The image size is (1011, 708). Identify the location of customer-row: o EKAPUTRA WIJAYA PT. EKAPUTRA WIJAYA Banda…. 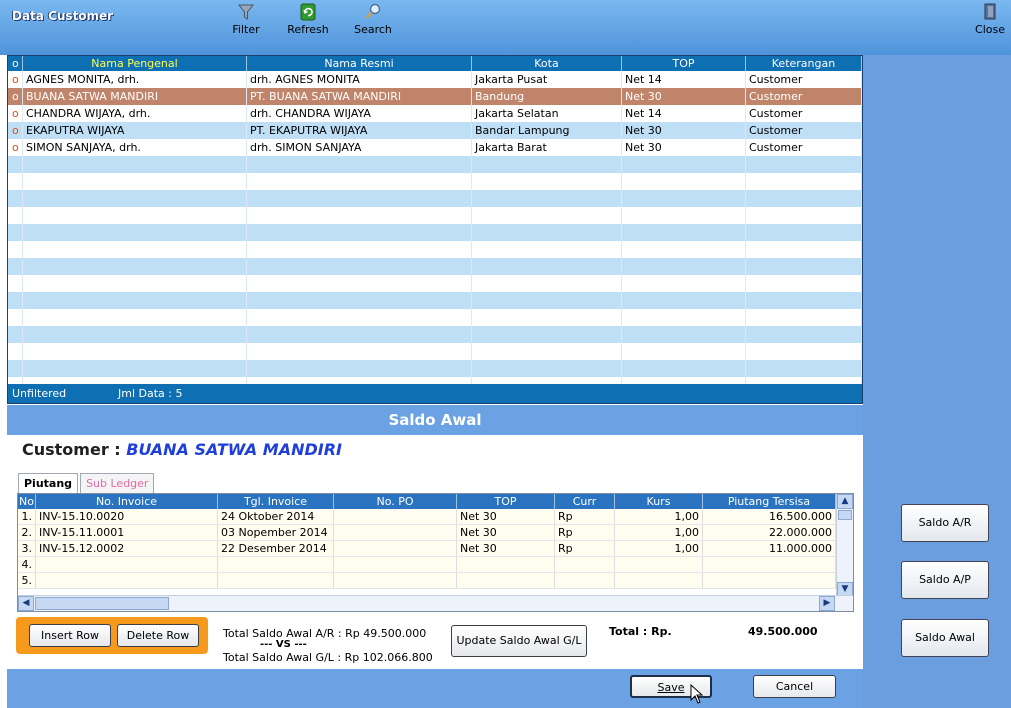
(435, 130).